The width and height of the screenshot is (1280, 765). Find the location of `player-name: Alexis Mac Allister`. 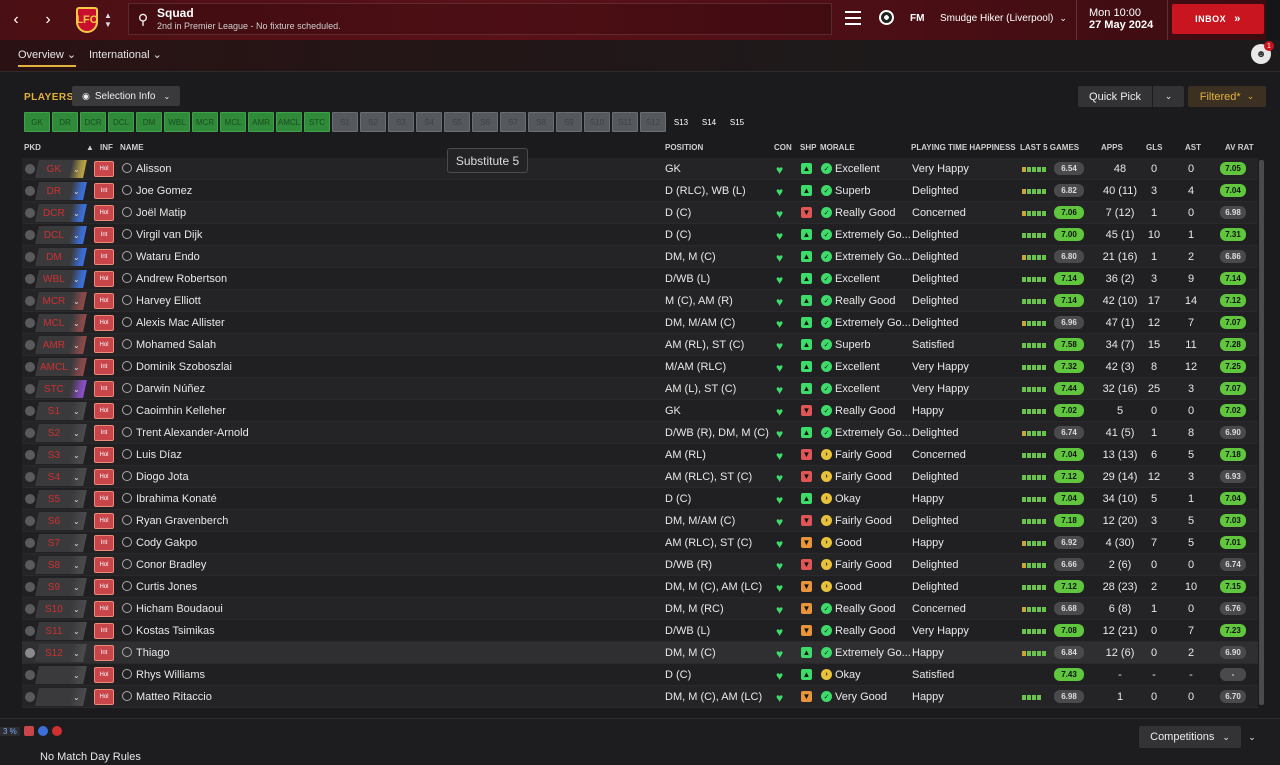

player-name: Alexis Mac Allister is located at coordinates (180, 323).